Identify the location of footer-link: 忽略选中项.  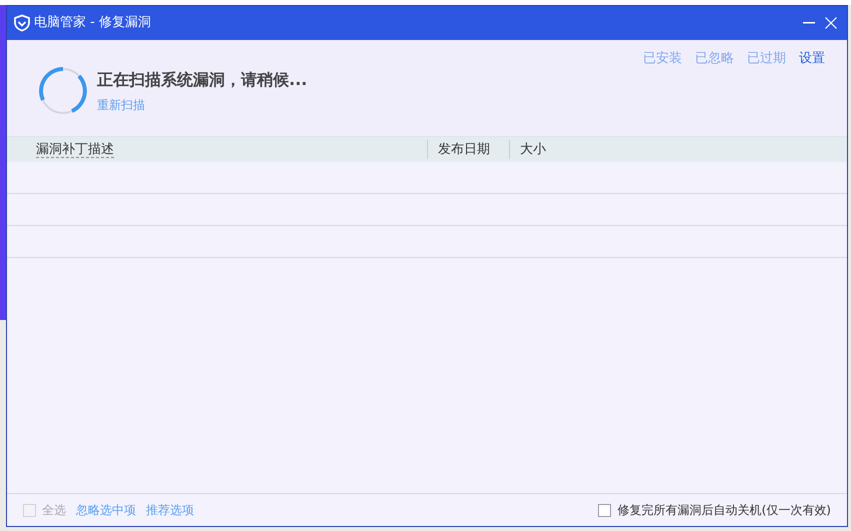
(106, 510).